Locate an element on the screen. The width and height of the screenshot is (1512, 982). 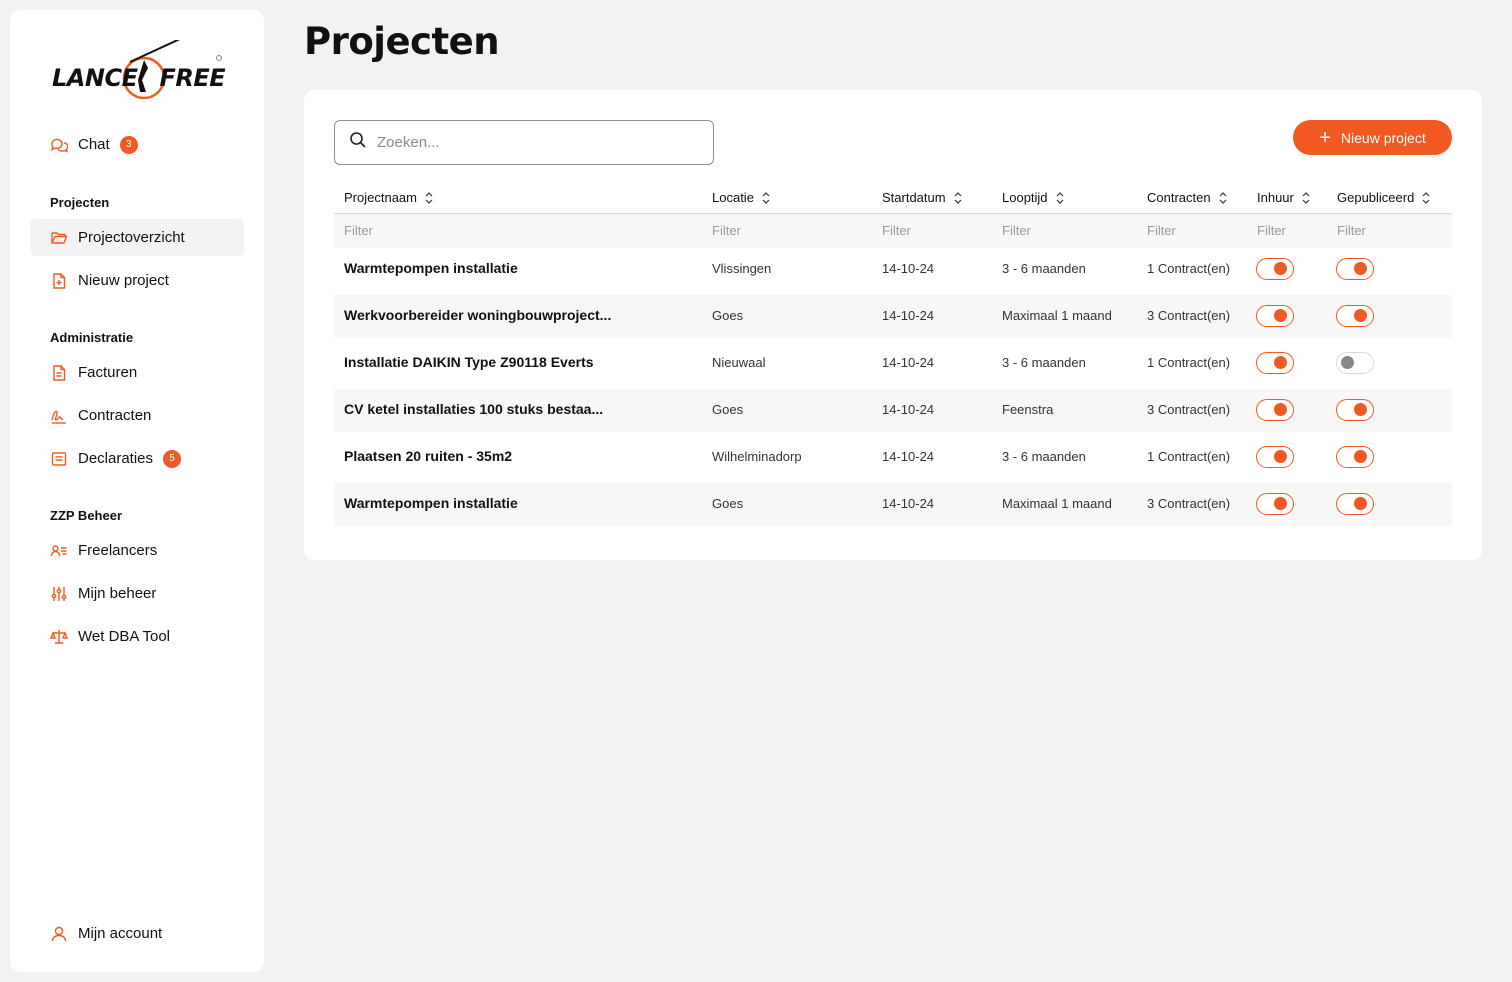
folder-open-icon is located at coordinates (59, 238).